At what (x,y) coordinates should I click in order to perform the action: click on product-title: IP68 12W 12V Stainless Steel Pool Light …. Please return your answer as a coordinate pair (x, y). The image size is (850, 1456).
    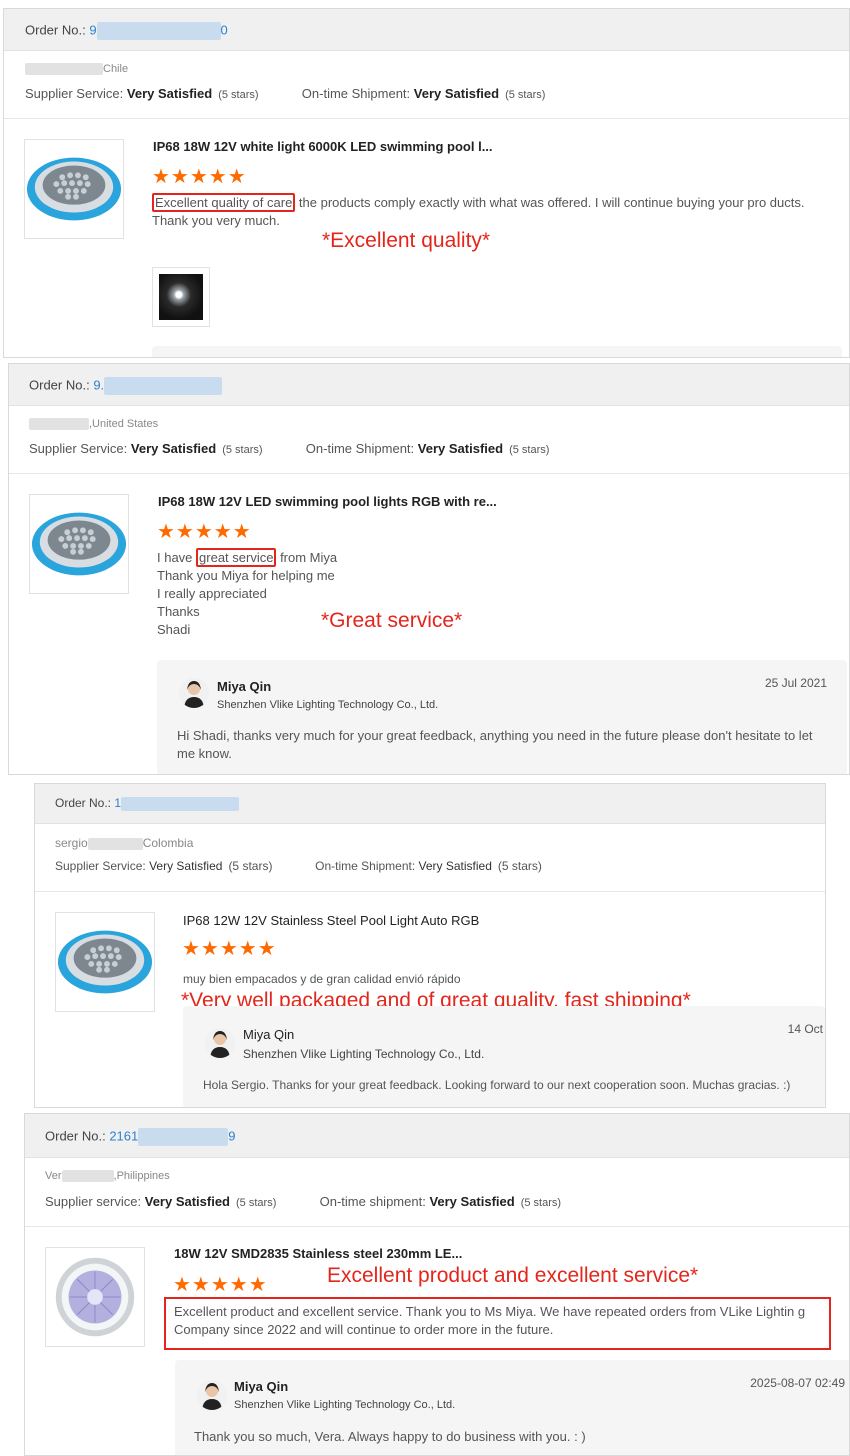
    Looking at the image, I should click on (331, 920).